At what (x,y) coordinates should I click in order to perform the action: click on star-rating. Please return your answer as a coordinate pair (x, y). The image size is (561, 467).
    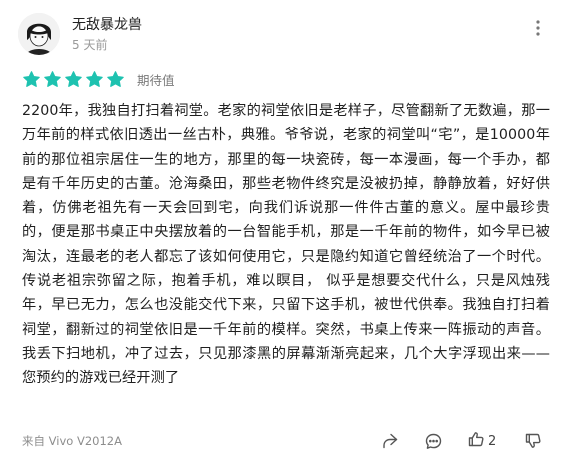
    Looking at the image, I should click on (73, 79).